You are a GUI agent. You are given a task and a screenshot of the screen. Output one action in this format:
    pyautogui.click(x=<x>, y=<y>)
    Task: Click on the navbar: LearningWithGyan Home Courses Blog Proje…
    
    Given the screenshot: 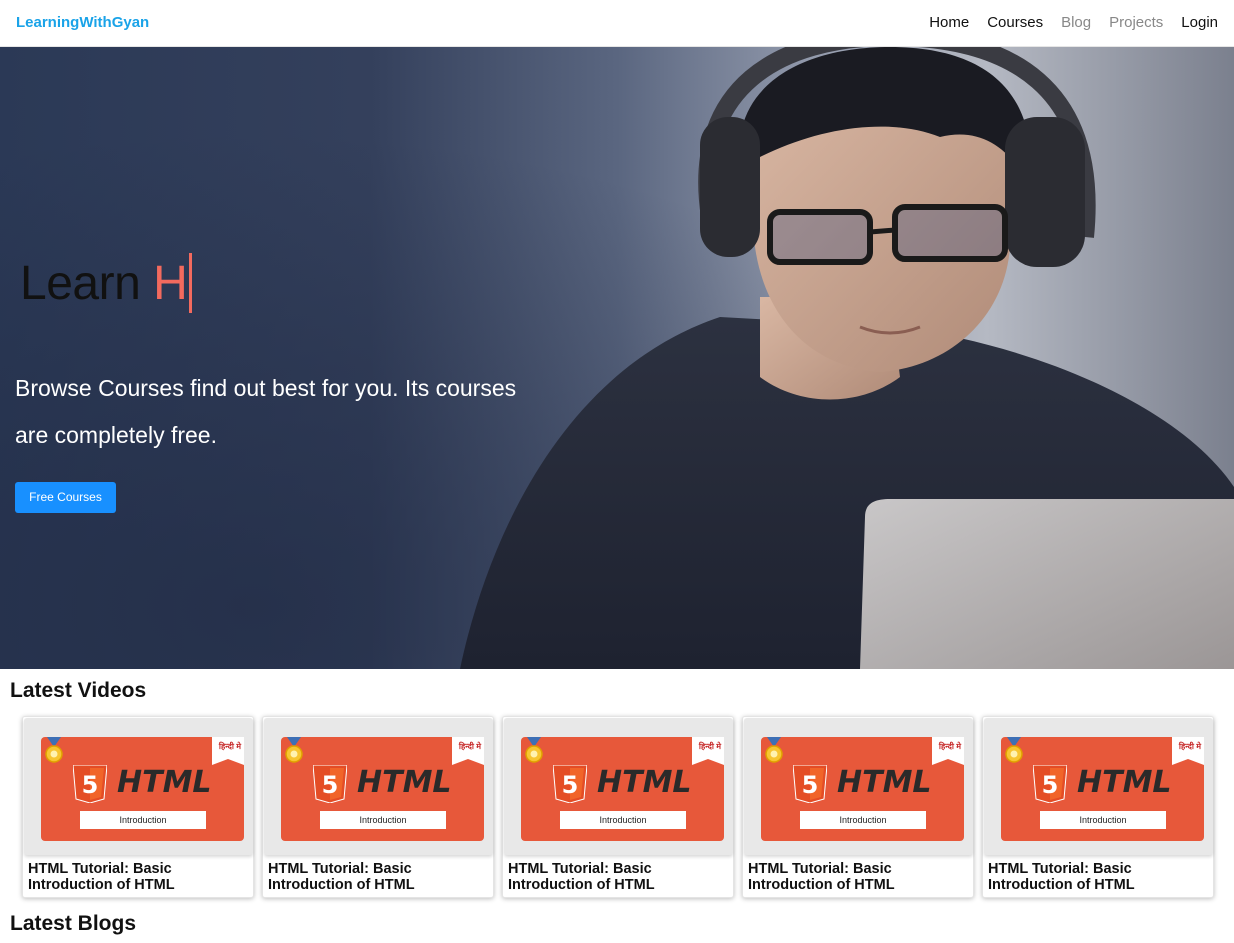 What is the action you would take?
    pyautogui.click(x=617, y=23)
    